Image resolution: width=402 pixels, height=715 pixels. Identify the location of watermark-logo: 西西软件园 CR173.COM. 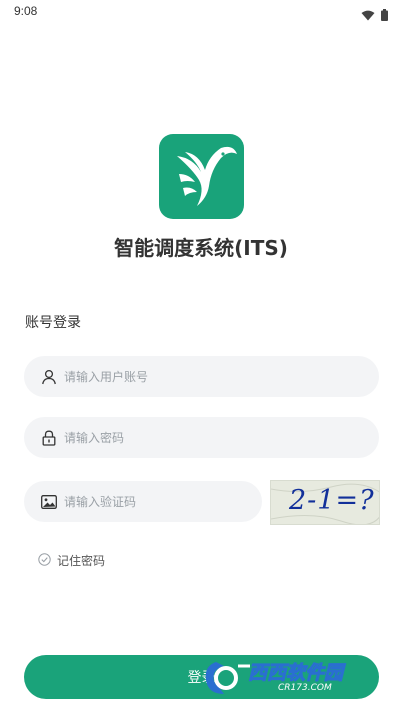
(292, 678).